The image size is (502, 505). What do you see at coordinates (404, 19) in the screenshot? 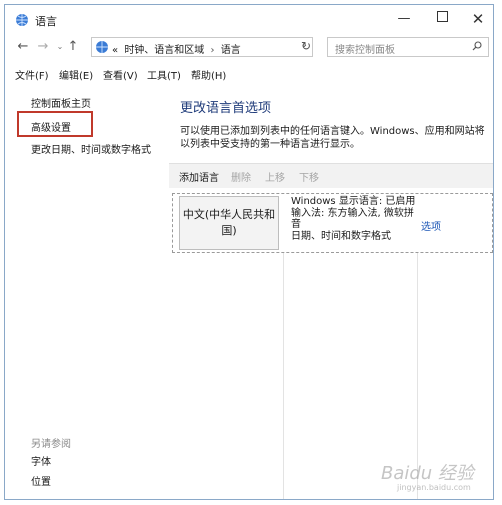
I see `minimize-button: —` at bounding box center [404, 19].